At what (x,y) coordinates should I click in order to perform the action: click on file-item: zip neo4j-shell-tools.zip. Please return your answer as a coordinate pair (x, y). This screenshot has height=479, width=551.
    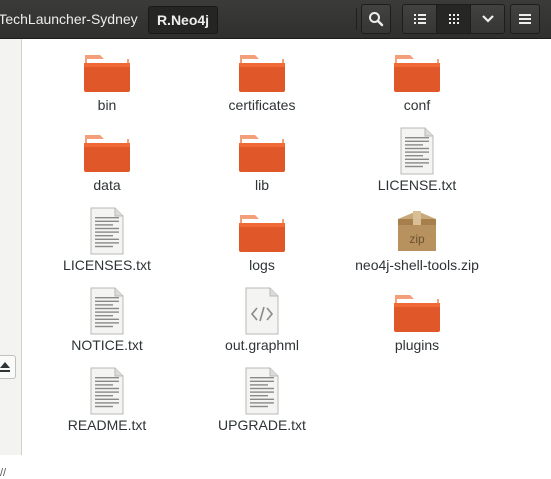
    Looking at the image, I should click on (417, 239).